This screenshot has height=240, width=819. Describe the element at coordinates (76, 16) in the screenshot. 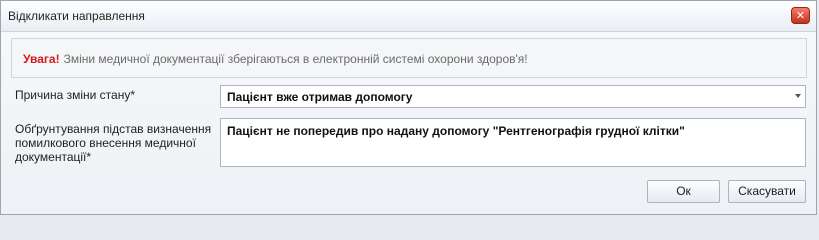

I see `dialog-title: Відкликати направлення` at that location.